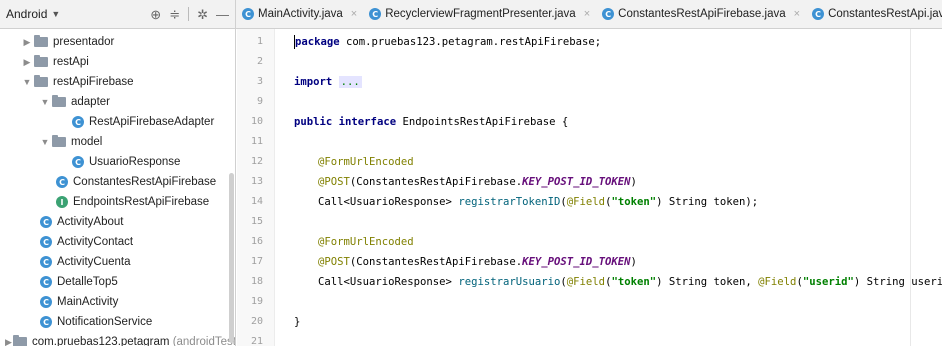 The image size is (942, 346). I want to click on tab-recyclerviewfragmentpresenter: C RecyclerviewFragmentPresenter.java ×, so click(479, 14).